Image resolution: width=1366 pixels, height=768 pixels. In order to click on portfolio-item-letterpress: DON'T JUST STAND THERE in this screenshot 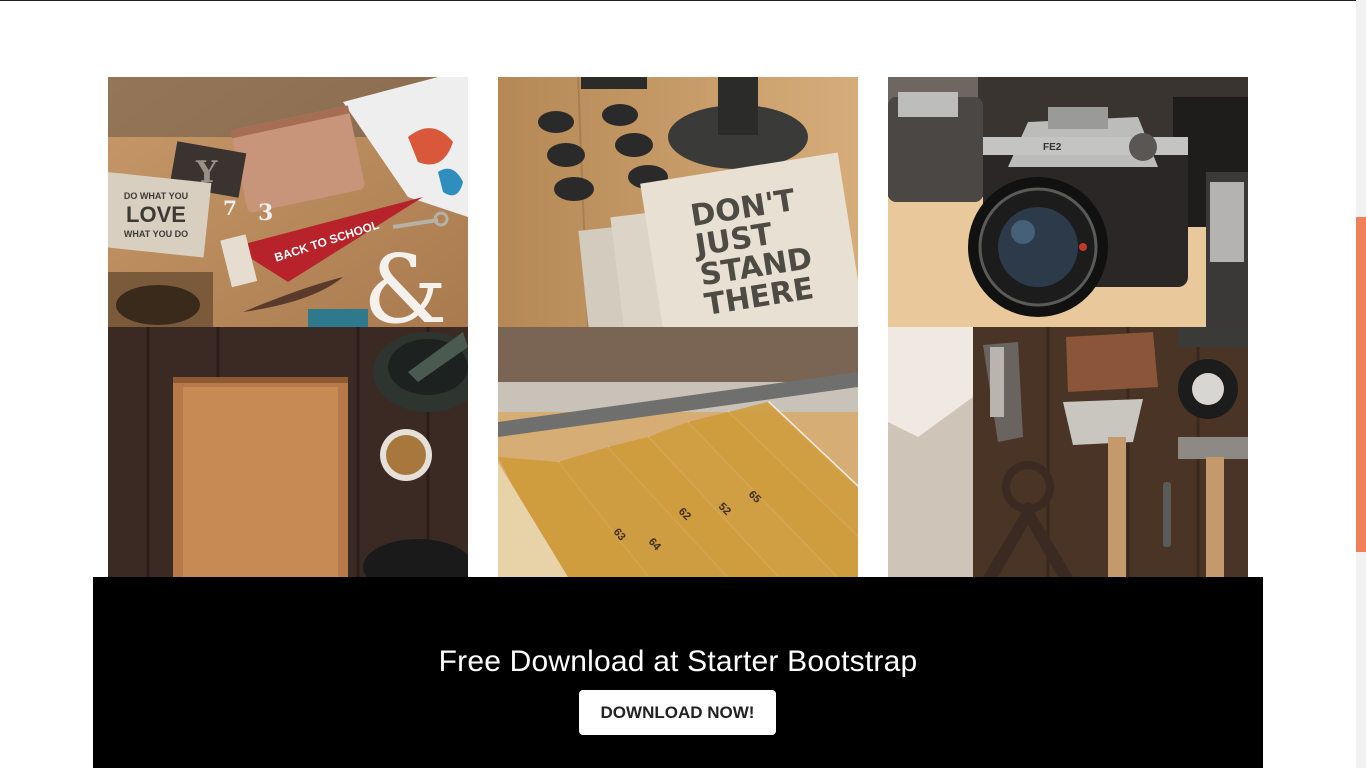, I will do `click(678, 202)`.